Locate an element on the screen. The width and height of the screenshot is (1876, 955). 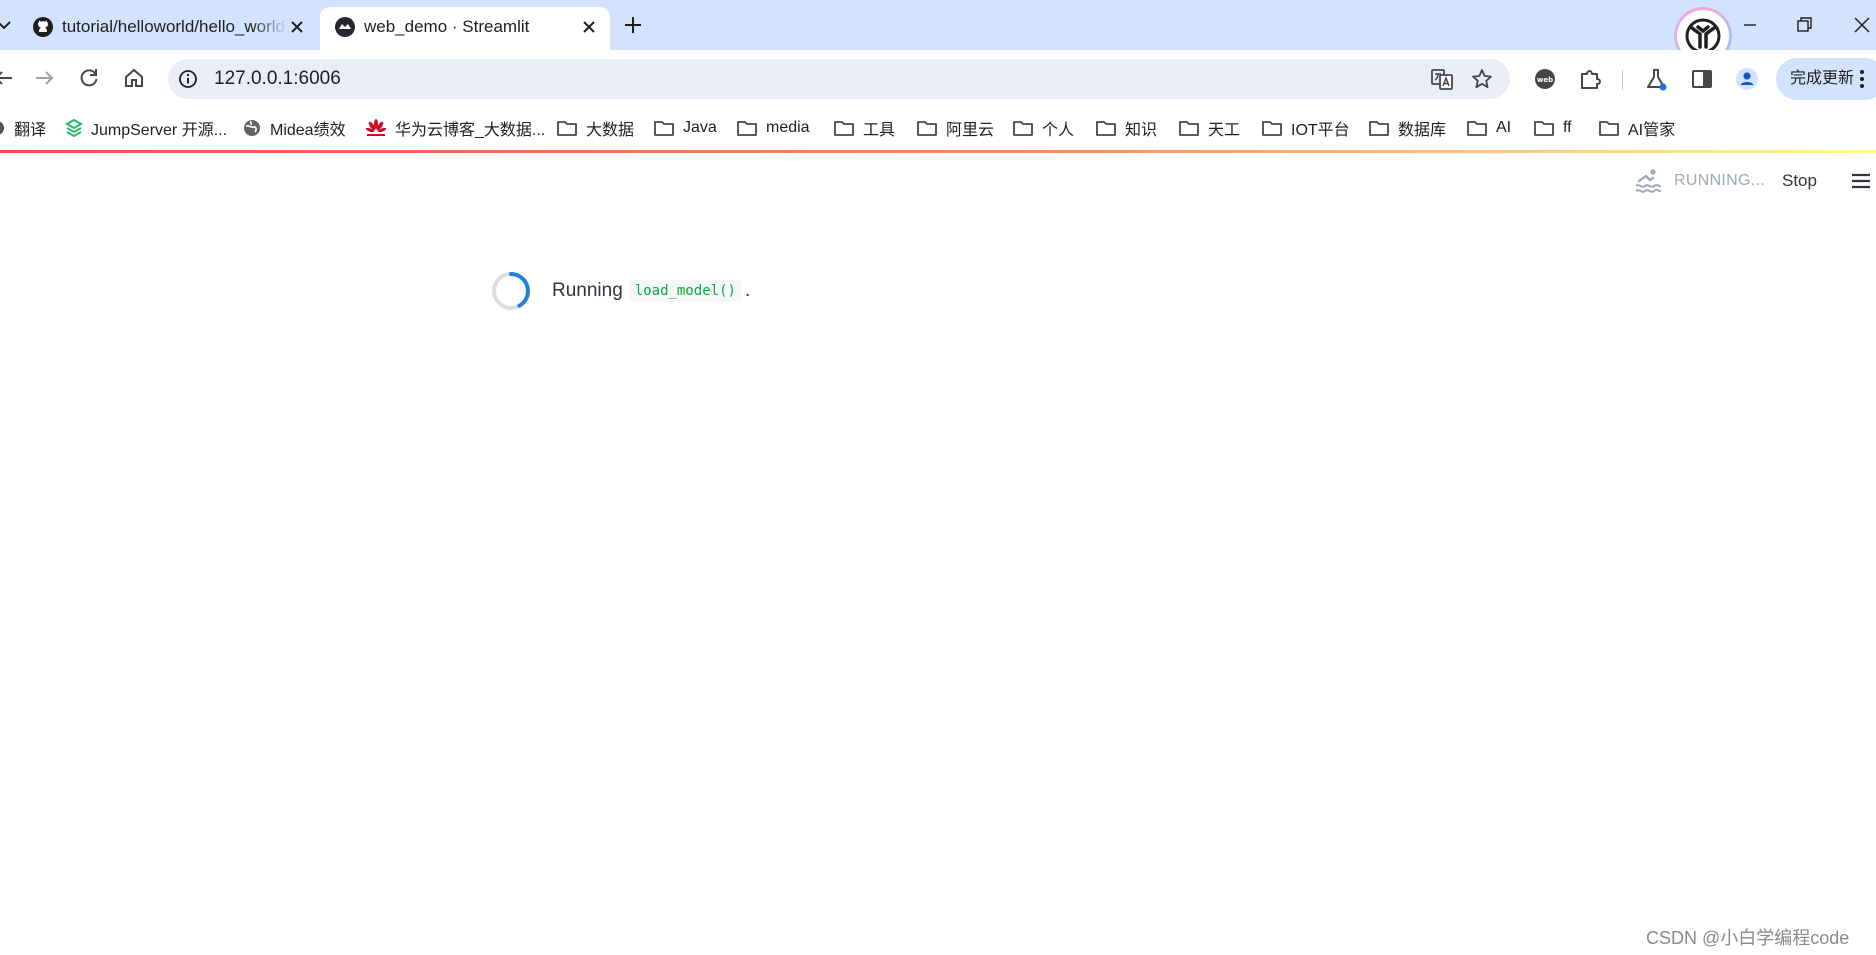
address-bar: 127.0.0.1:6006 is located at coordinates (839, 79).